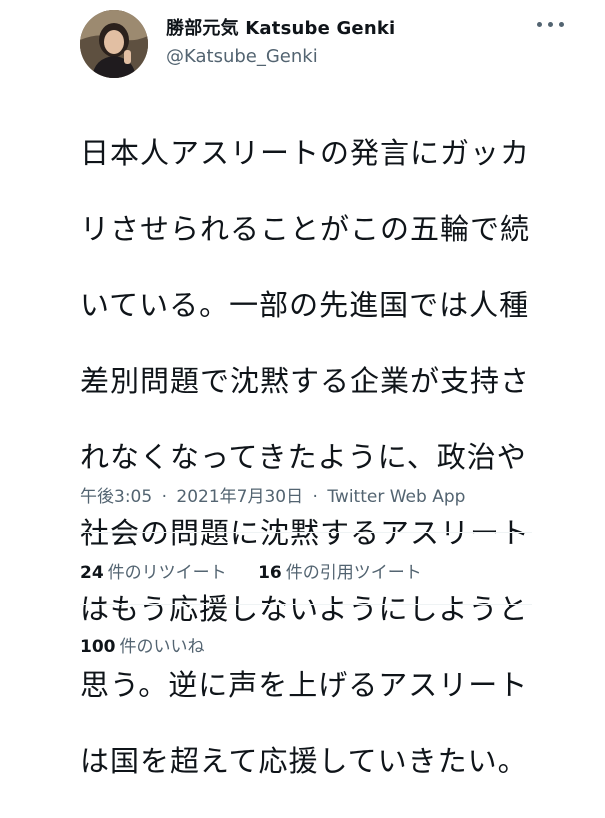 This screenshot has width=605, height=818. I want to click on tweet-text-line: 差別問題で沈黙する企業が支持さ, so click(305, 381).